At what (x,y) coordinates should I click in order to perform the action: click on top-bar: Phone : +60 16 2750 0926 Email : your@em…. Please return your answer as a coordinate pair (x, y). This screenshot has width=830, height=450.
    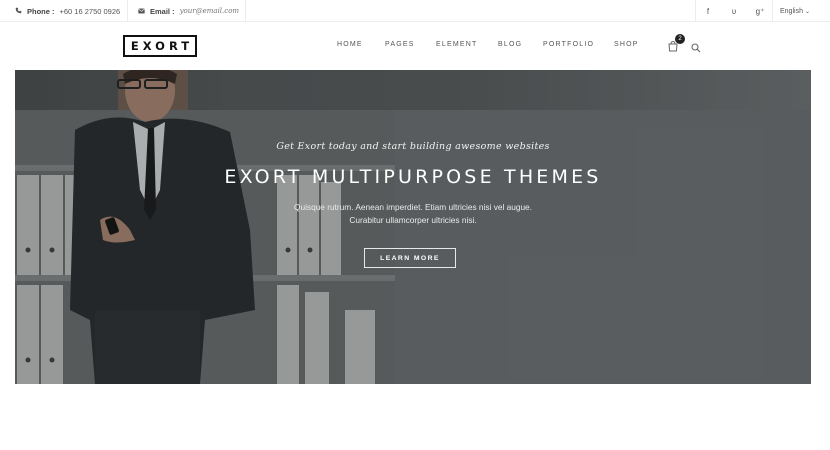
    Looking at the image, I should click on (415, 11).